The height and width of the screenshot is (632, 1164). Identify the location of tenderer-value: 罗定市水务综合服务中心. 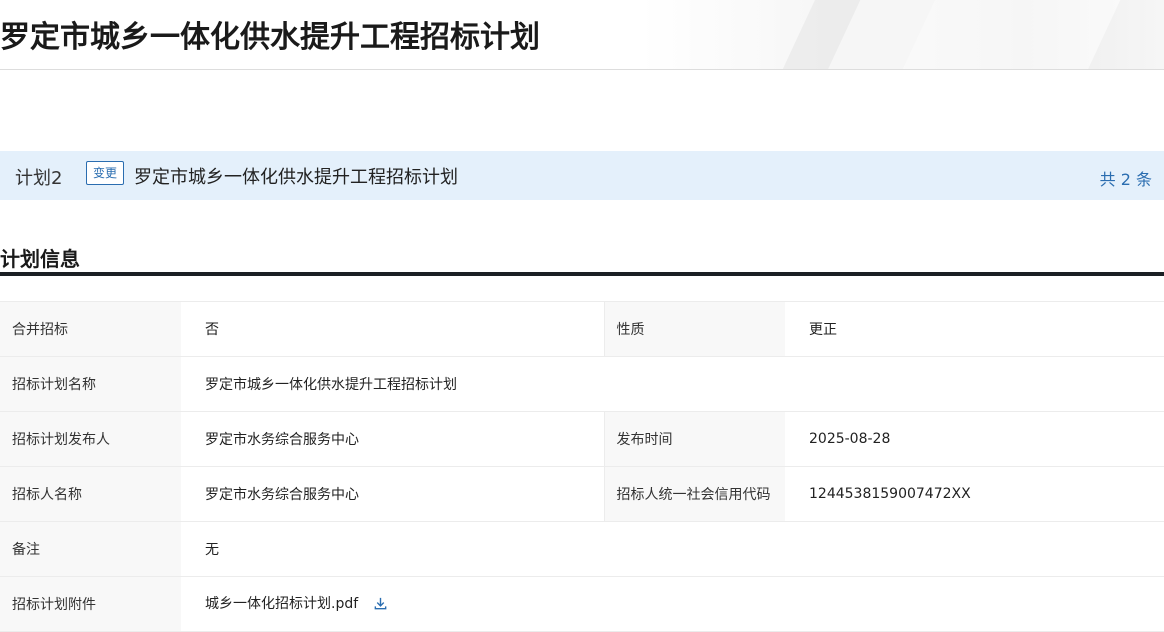
(392, 494).